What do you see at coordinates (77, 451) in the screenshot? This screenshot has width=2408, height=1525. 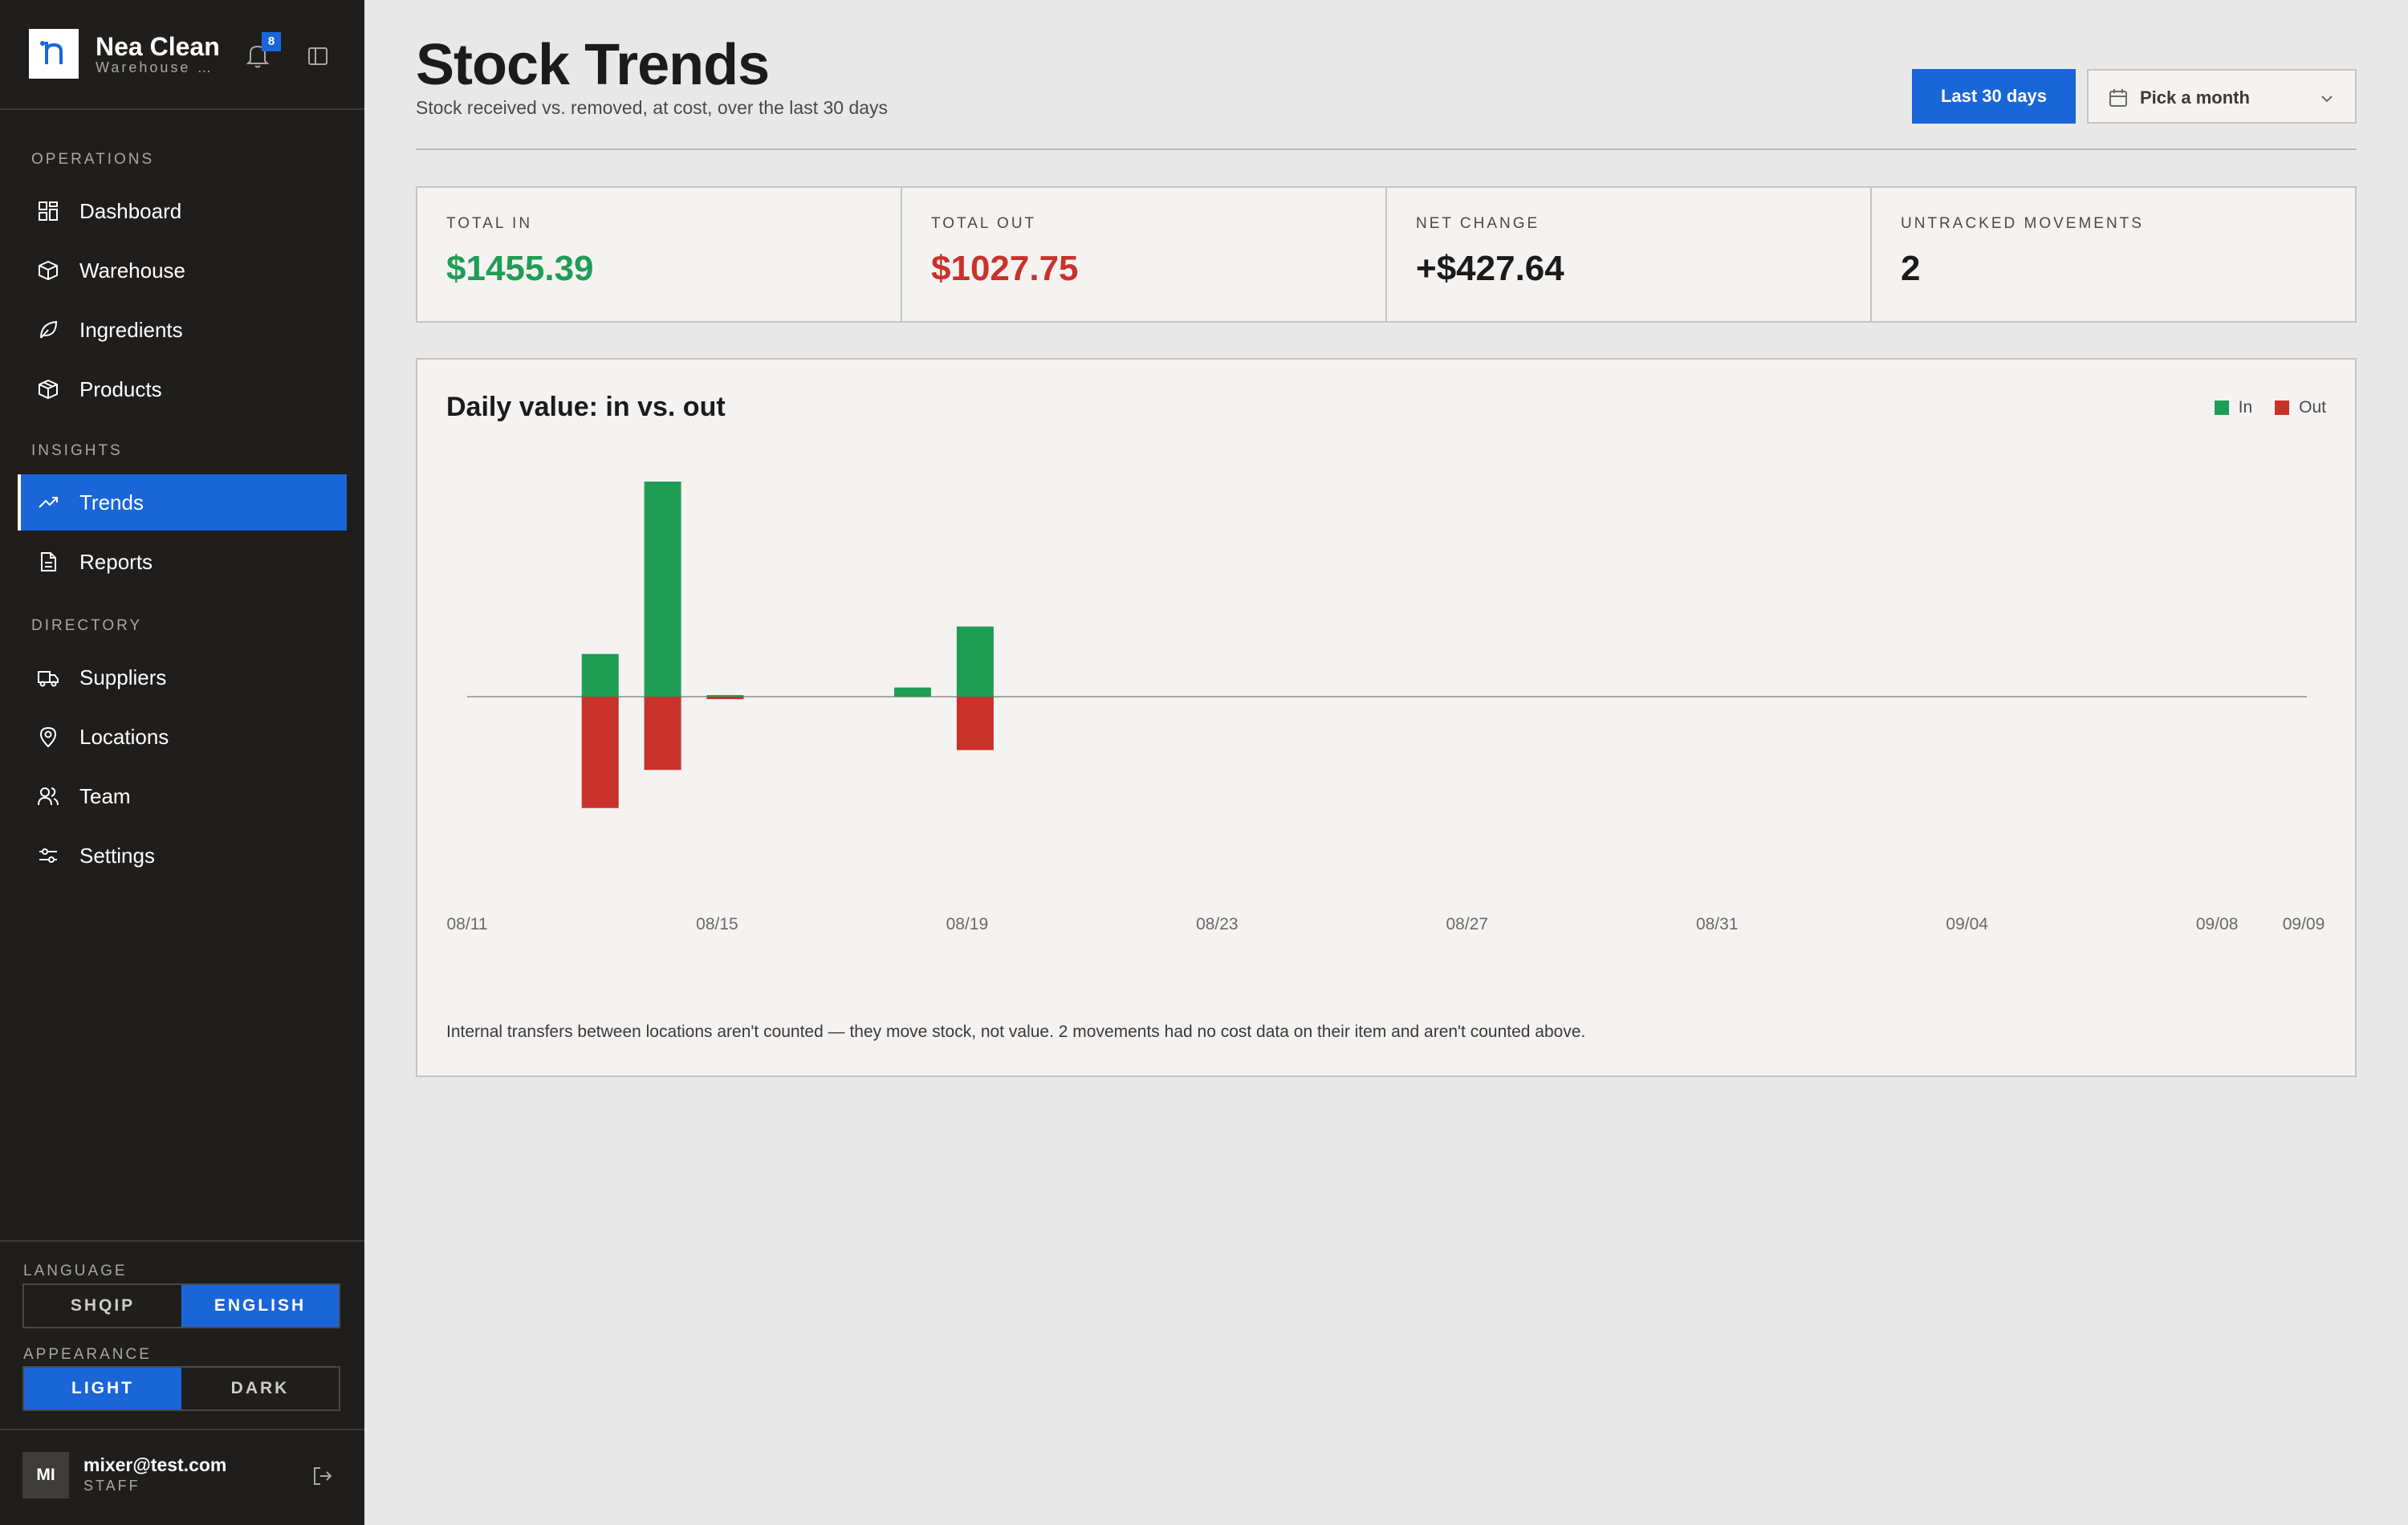 I see `nav-section-insights: INSIGHTS` at bounding box center [77, 451].